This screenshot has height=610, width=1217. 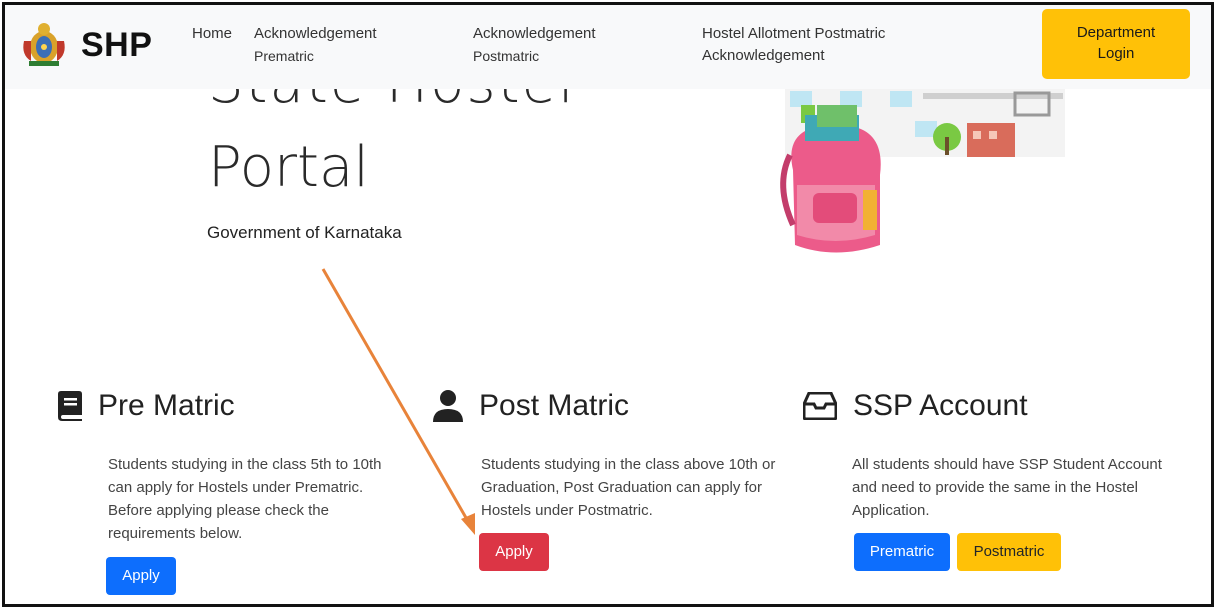 I want to click on brand: SHP, so click(x=85, y=45).